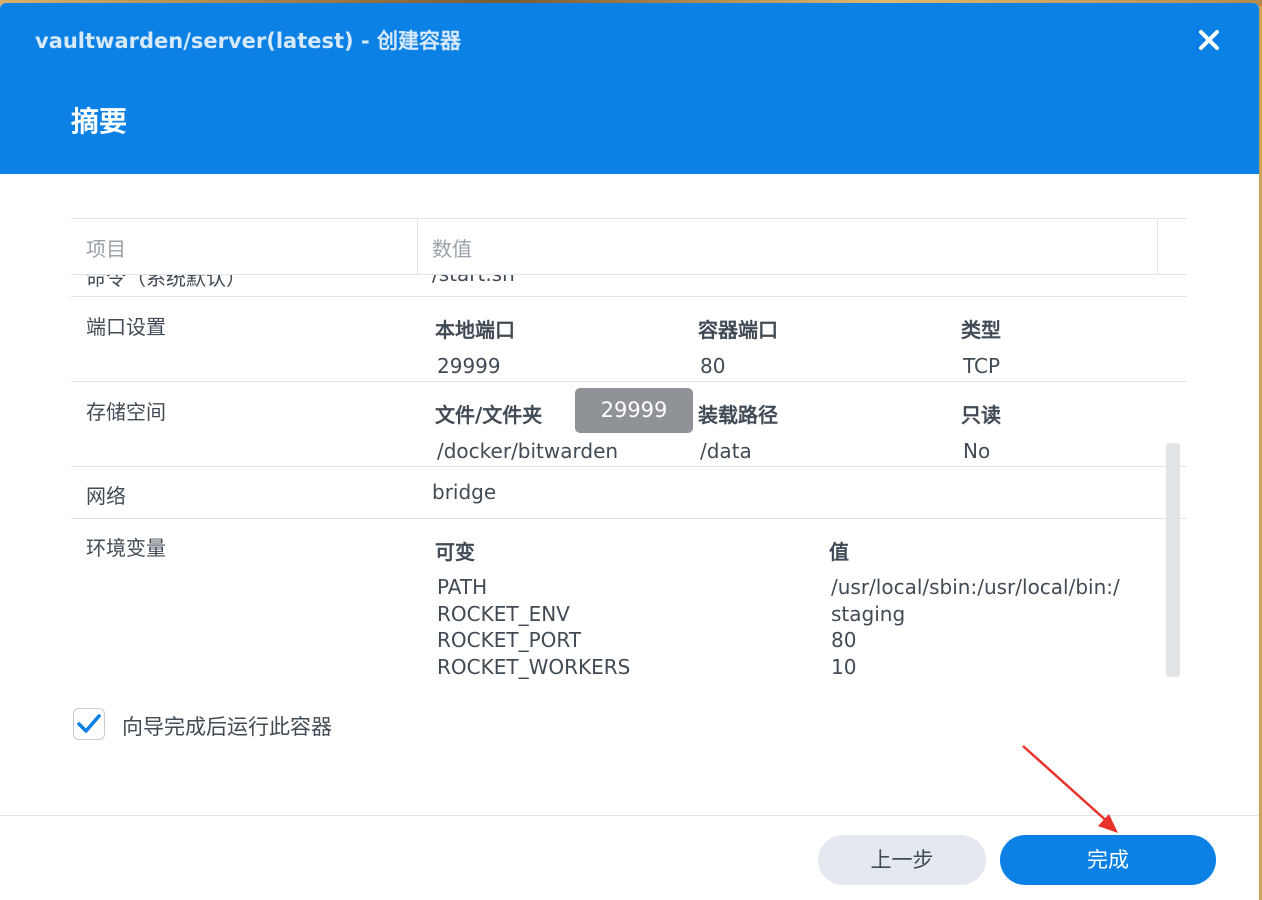 This screenshot has width=1262, height=900. I want to click on ports-header-container: 容器端口, so click(738, 330).